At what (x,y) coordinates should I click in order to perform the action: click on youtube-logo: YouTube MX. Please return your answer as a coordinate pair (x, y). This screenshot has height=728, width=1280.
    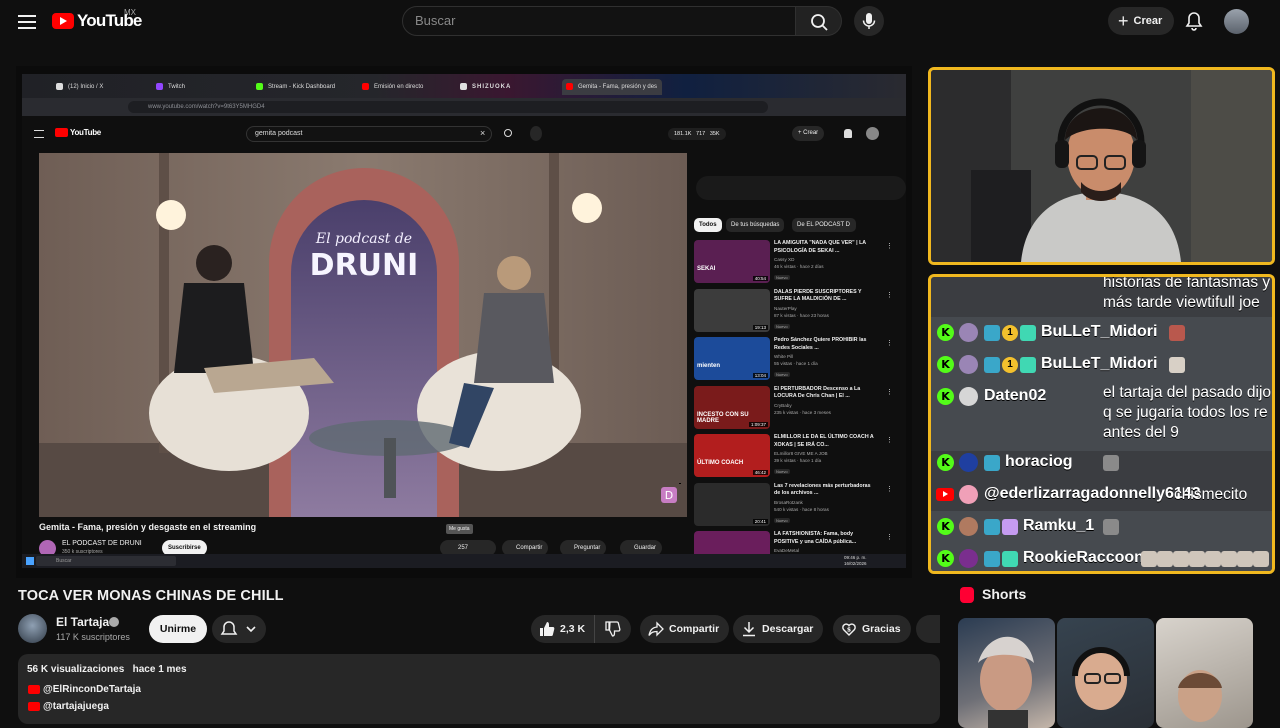
    Looking at the image, I should click on (97, 19).